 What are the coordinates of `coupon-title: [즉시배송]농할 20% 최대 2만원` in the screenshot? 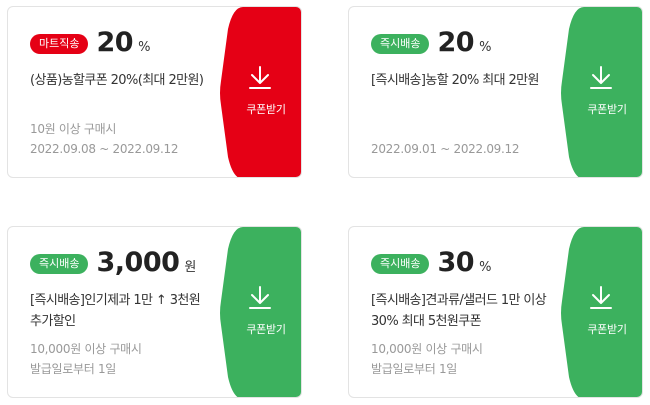 It's located at (455, 80).